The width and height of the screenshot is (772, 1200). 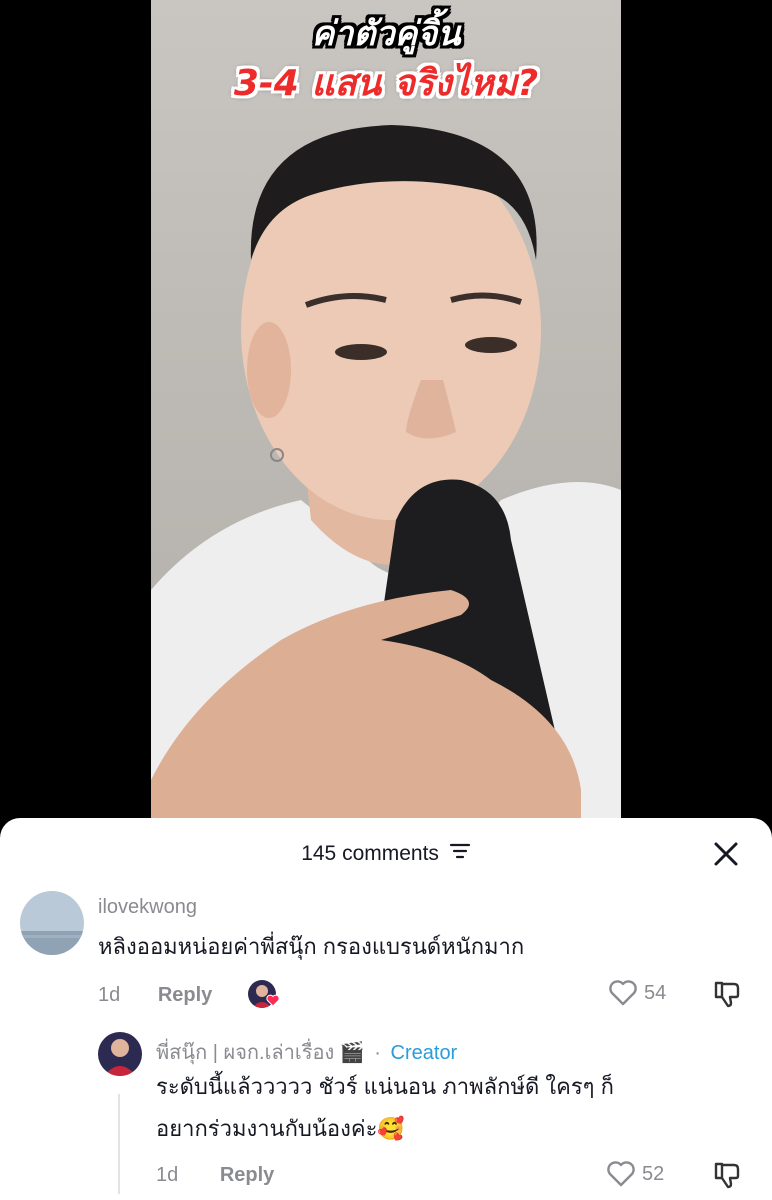 I want to click on avatar, so click(x=52, y=923).